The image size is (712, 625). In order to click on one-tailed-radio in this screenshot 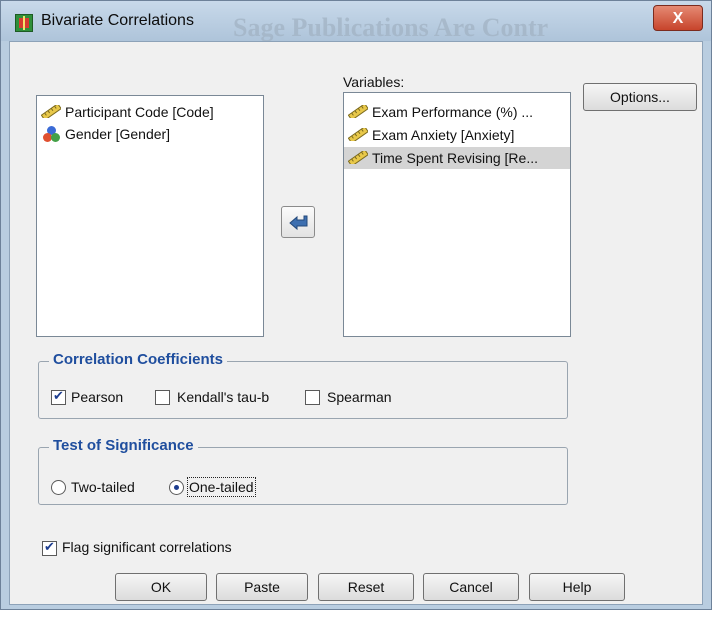, I will do `click(176, 487)`.